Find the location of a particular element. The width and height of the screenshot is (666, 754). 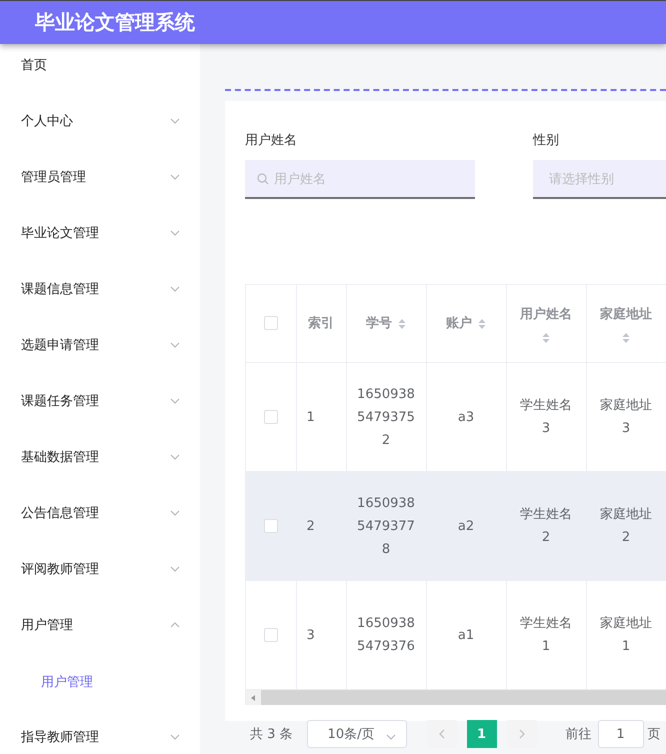

total-count: 共 3 条 is located at coordinates (271, 734).